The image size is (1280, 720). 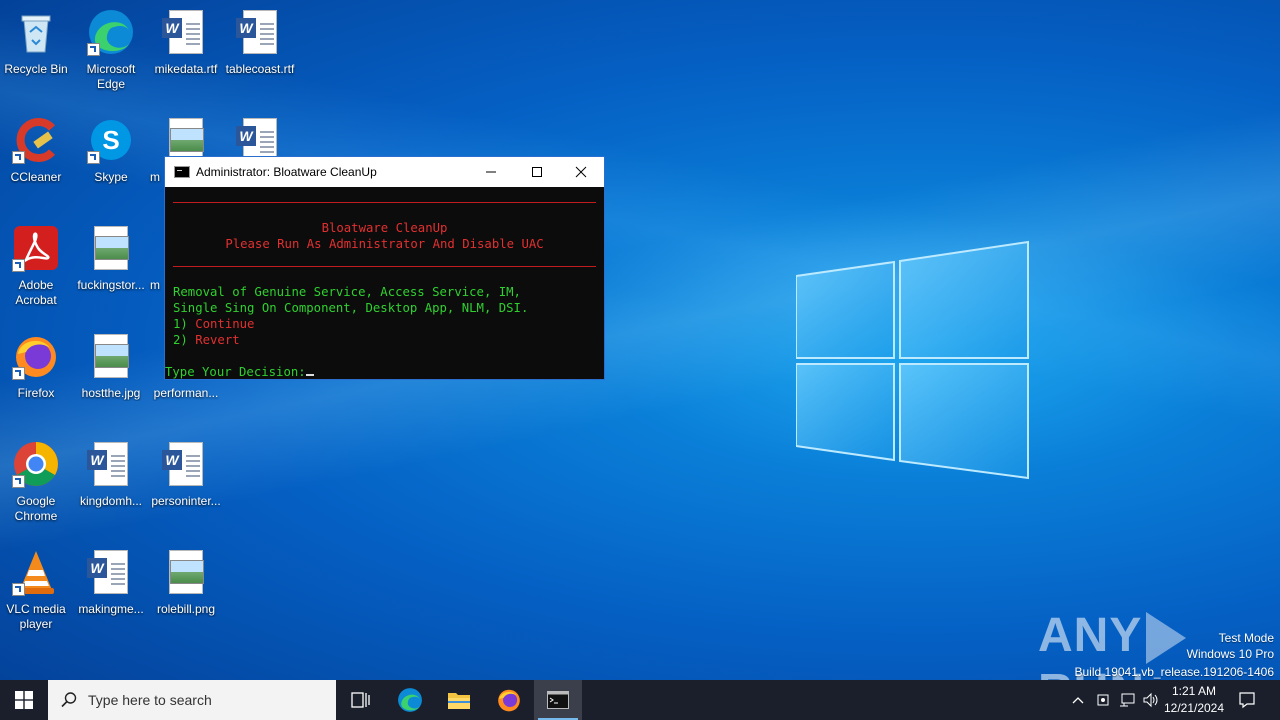 I want to click on desktop-icon-label: Firefox, so click(x=36, y=393).